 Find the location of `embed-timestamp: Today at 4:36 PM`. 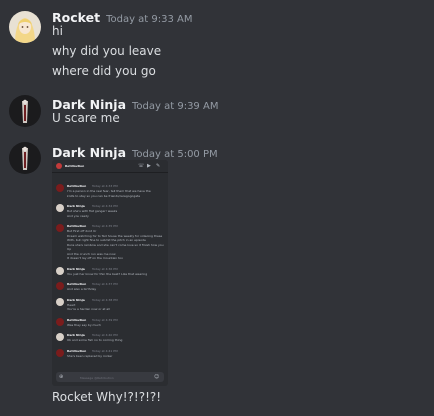

embed-timestamp: Today at 4:36 PM is located at coordinates (105, 268).